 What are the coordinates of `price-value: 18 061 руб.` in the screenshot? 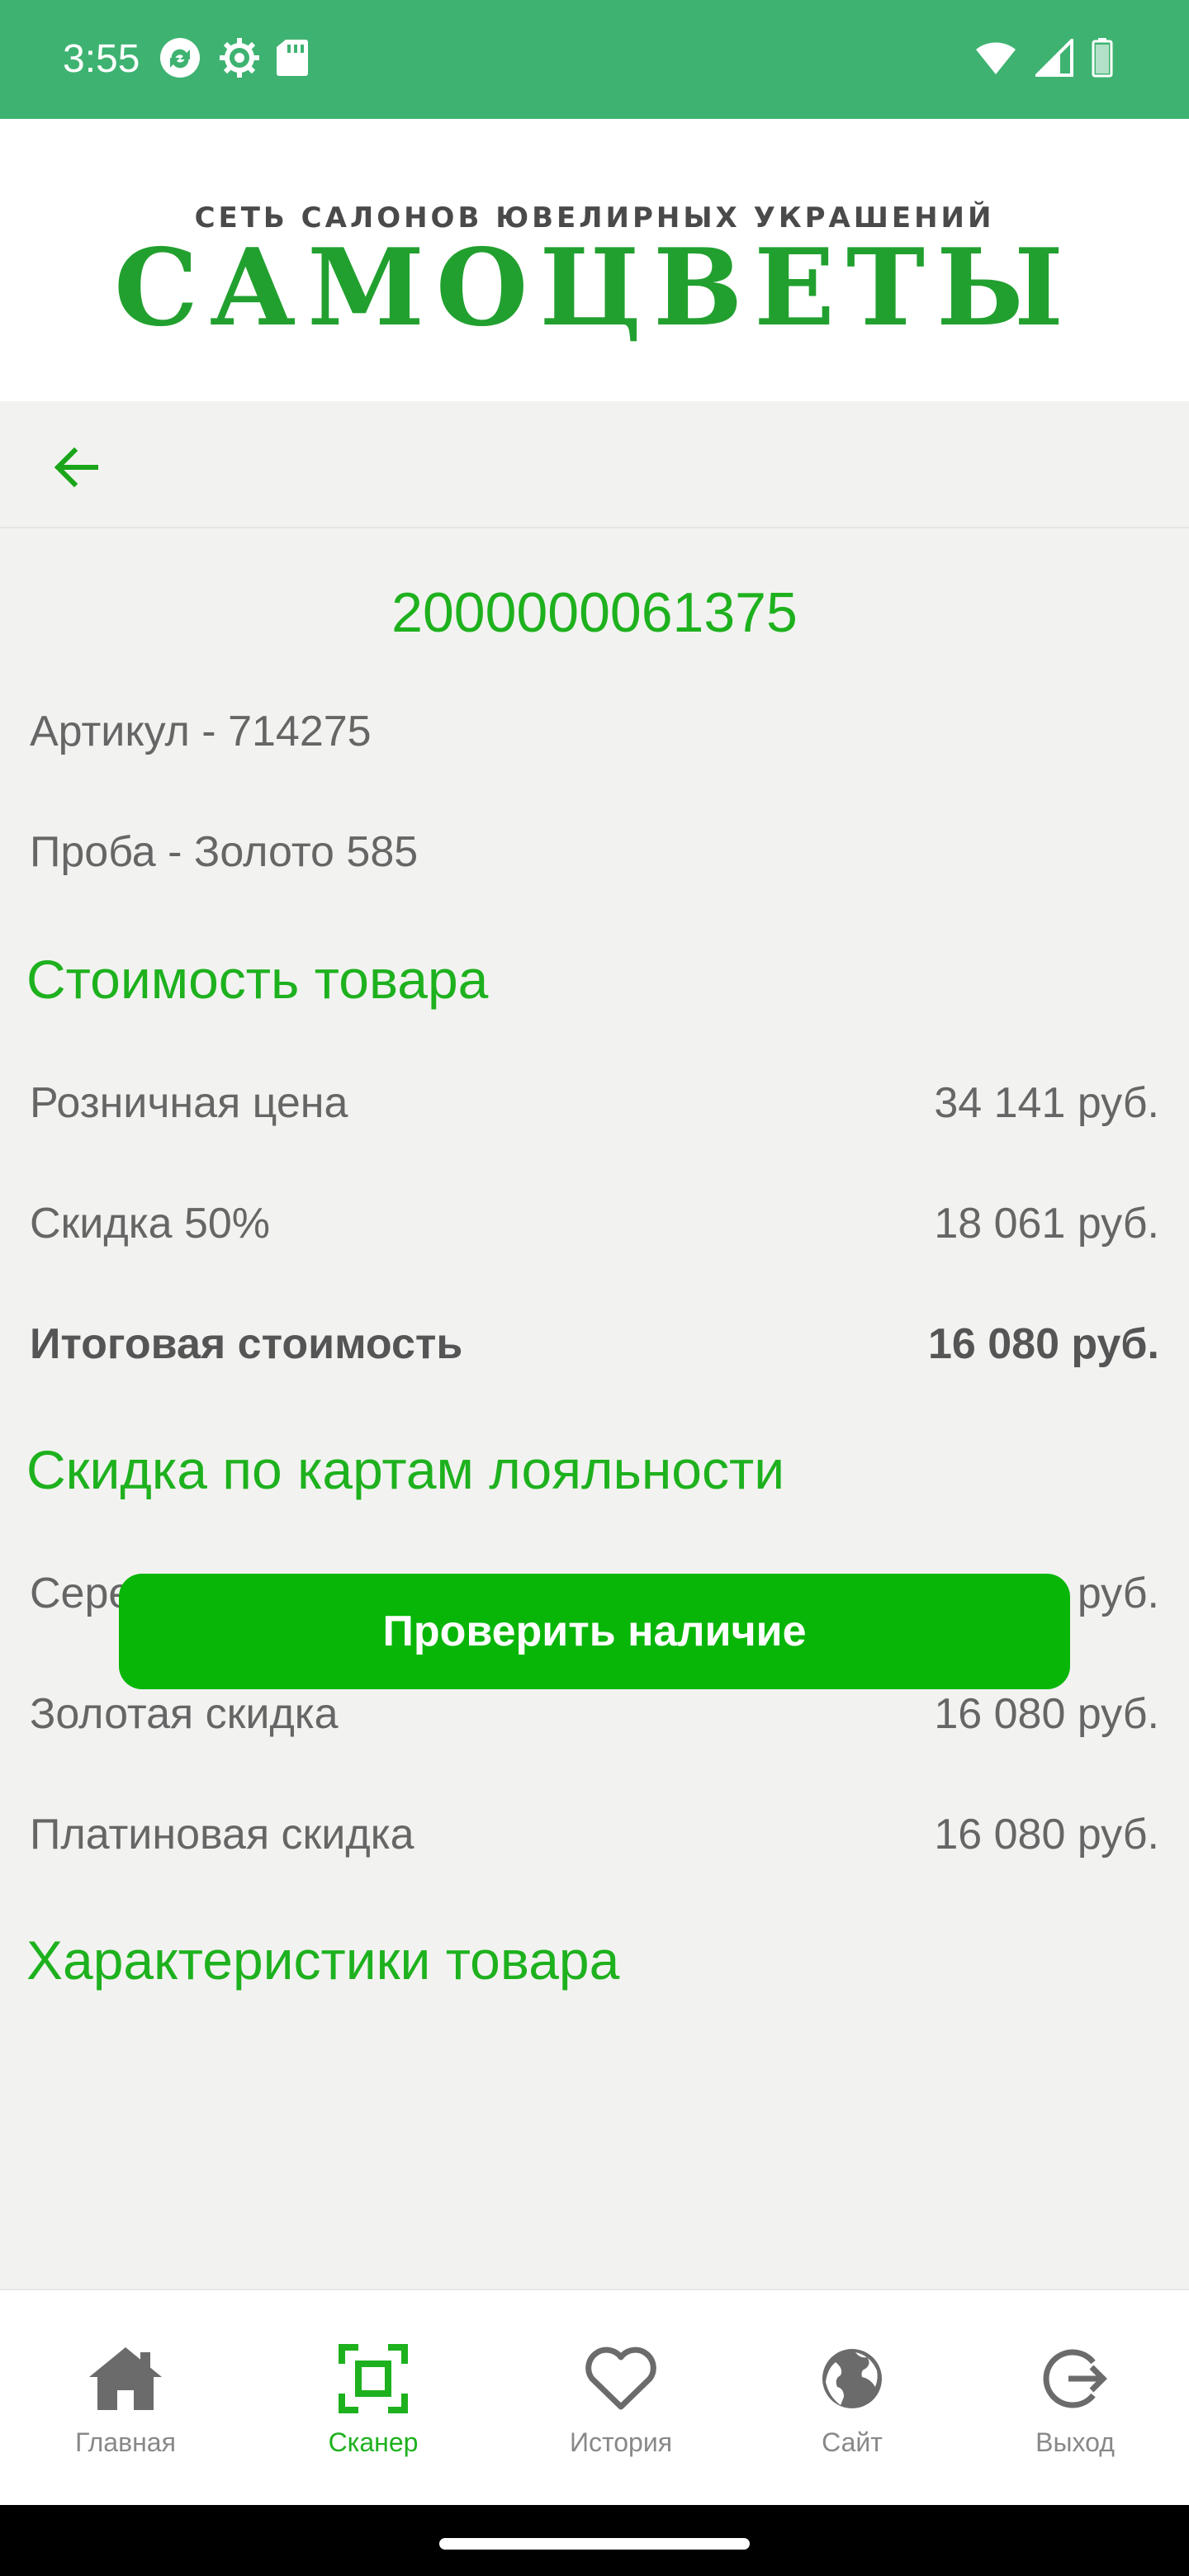 It's located at (1046, 1224).